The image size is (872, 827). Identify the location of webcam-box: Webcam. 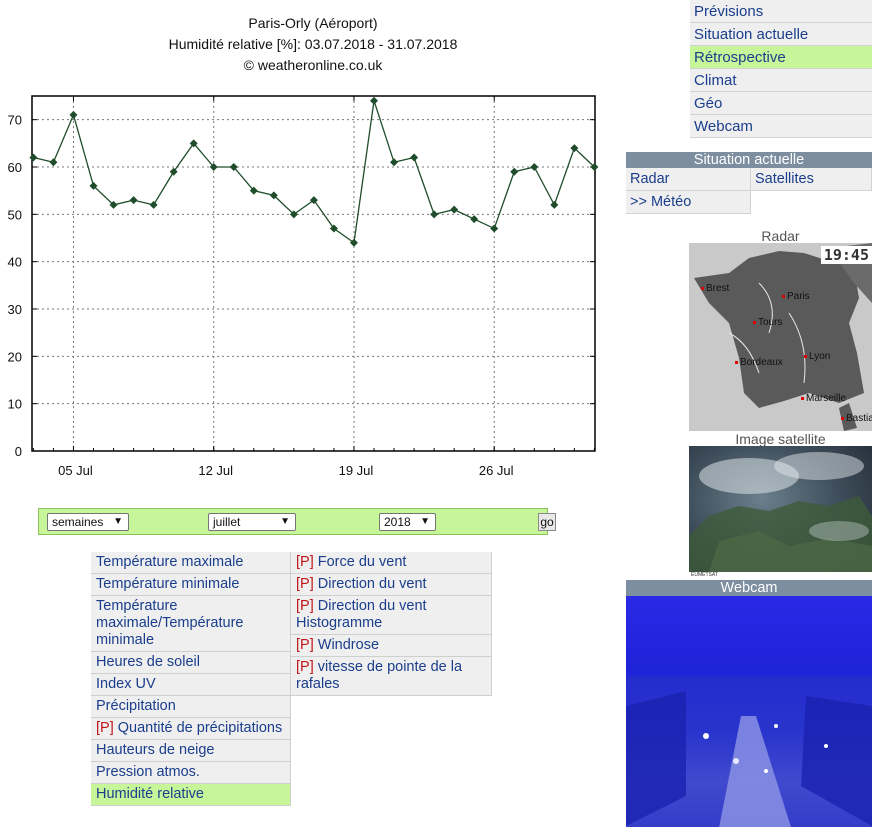
(749, 703).